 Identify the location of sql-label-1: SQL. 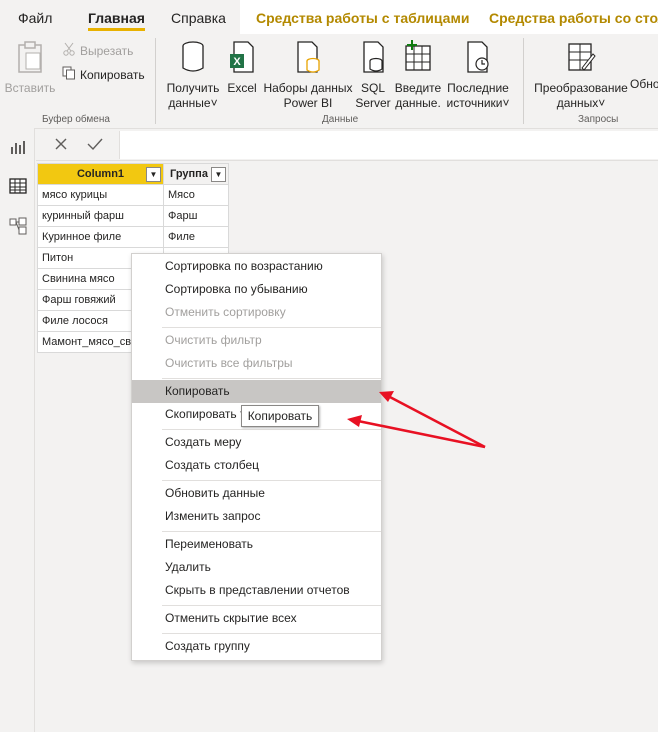
(372, 88).